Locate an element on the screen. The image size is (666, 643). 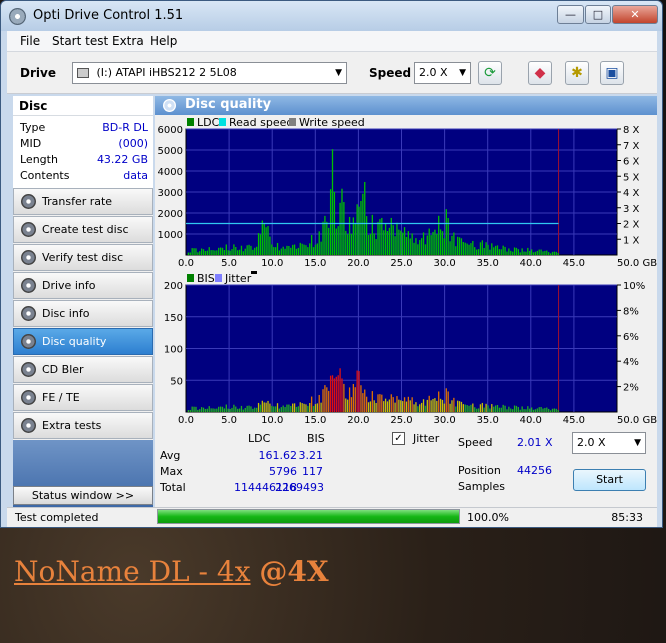
test-speed-select: 2.0 X ▼ is located at coordinates (609, 443).